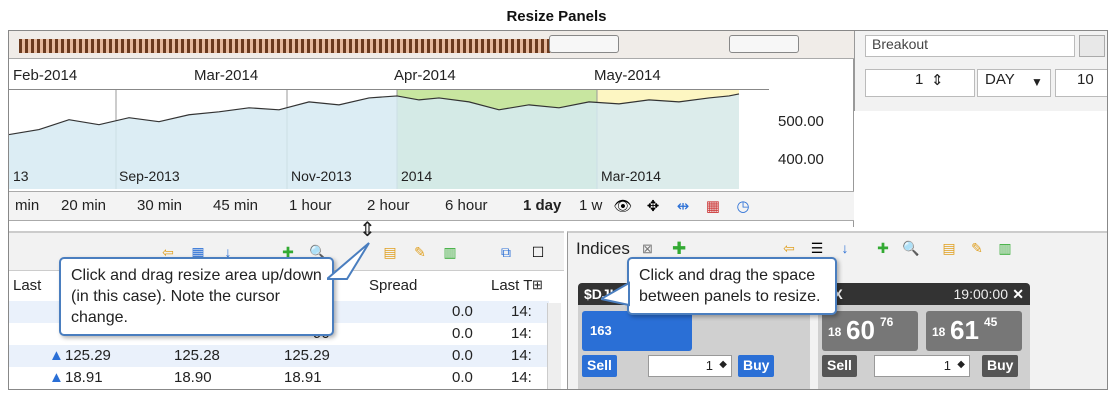  Describe the element at coordinates (1000, 79) in the screenshot. I see `period-value: DAY` at that location.